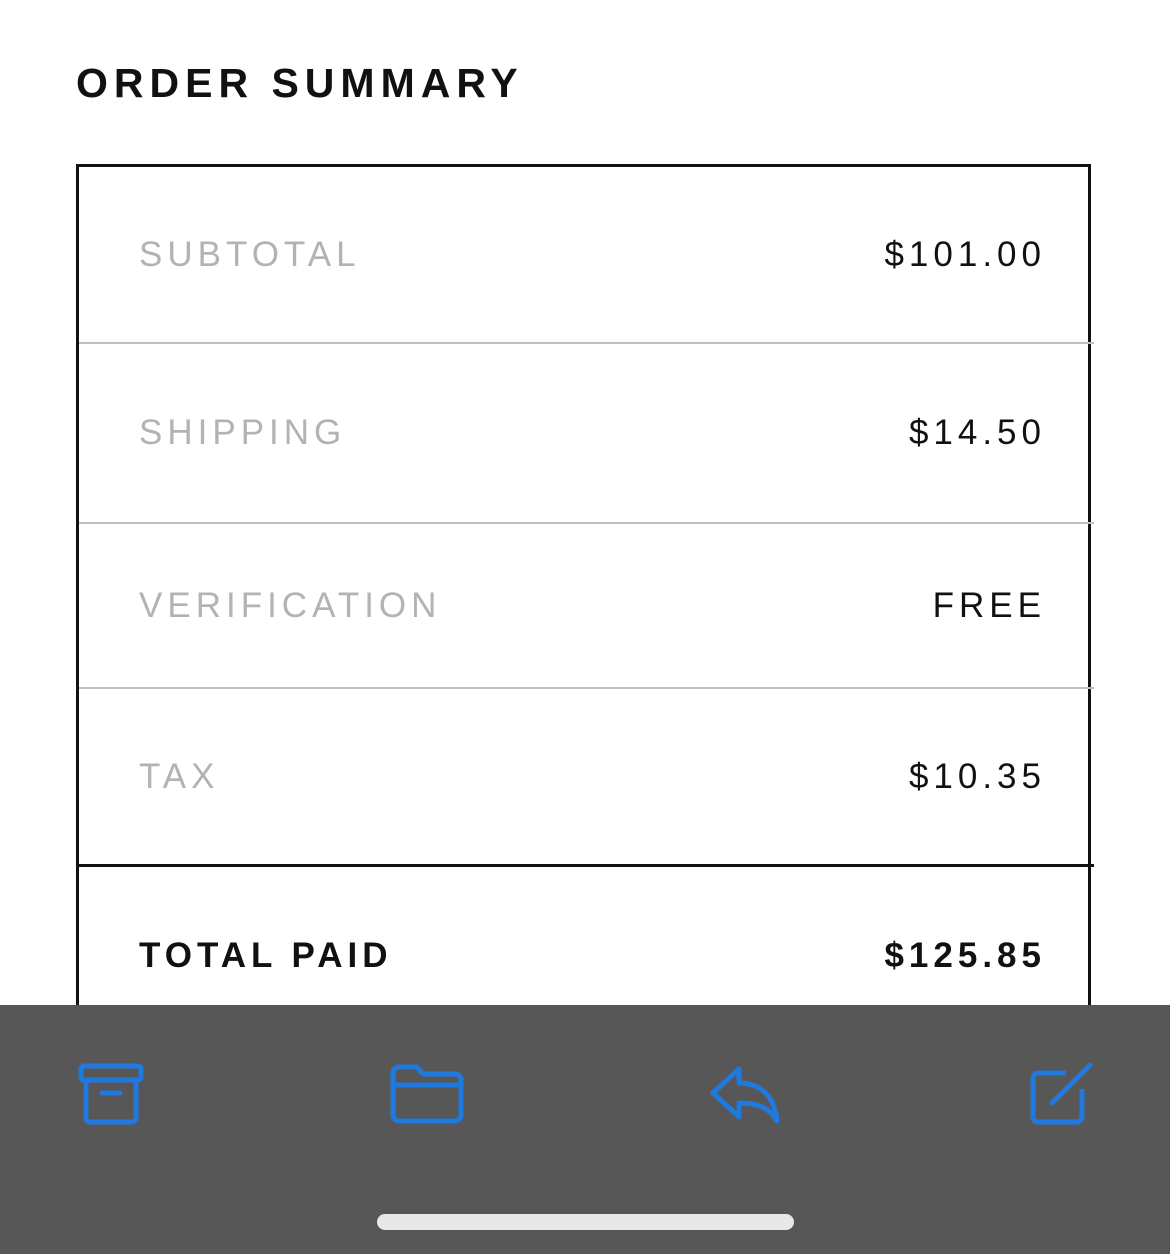 Image resolution: width=1170 pixels, height=1254 pixels. Describe the element at coordinates (243, 432) in the screenshot. I see `row-label: SHIPPING` at that location.